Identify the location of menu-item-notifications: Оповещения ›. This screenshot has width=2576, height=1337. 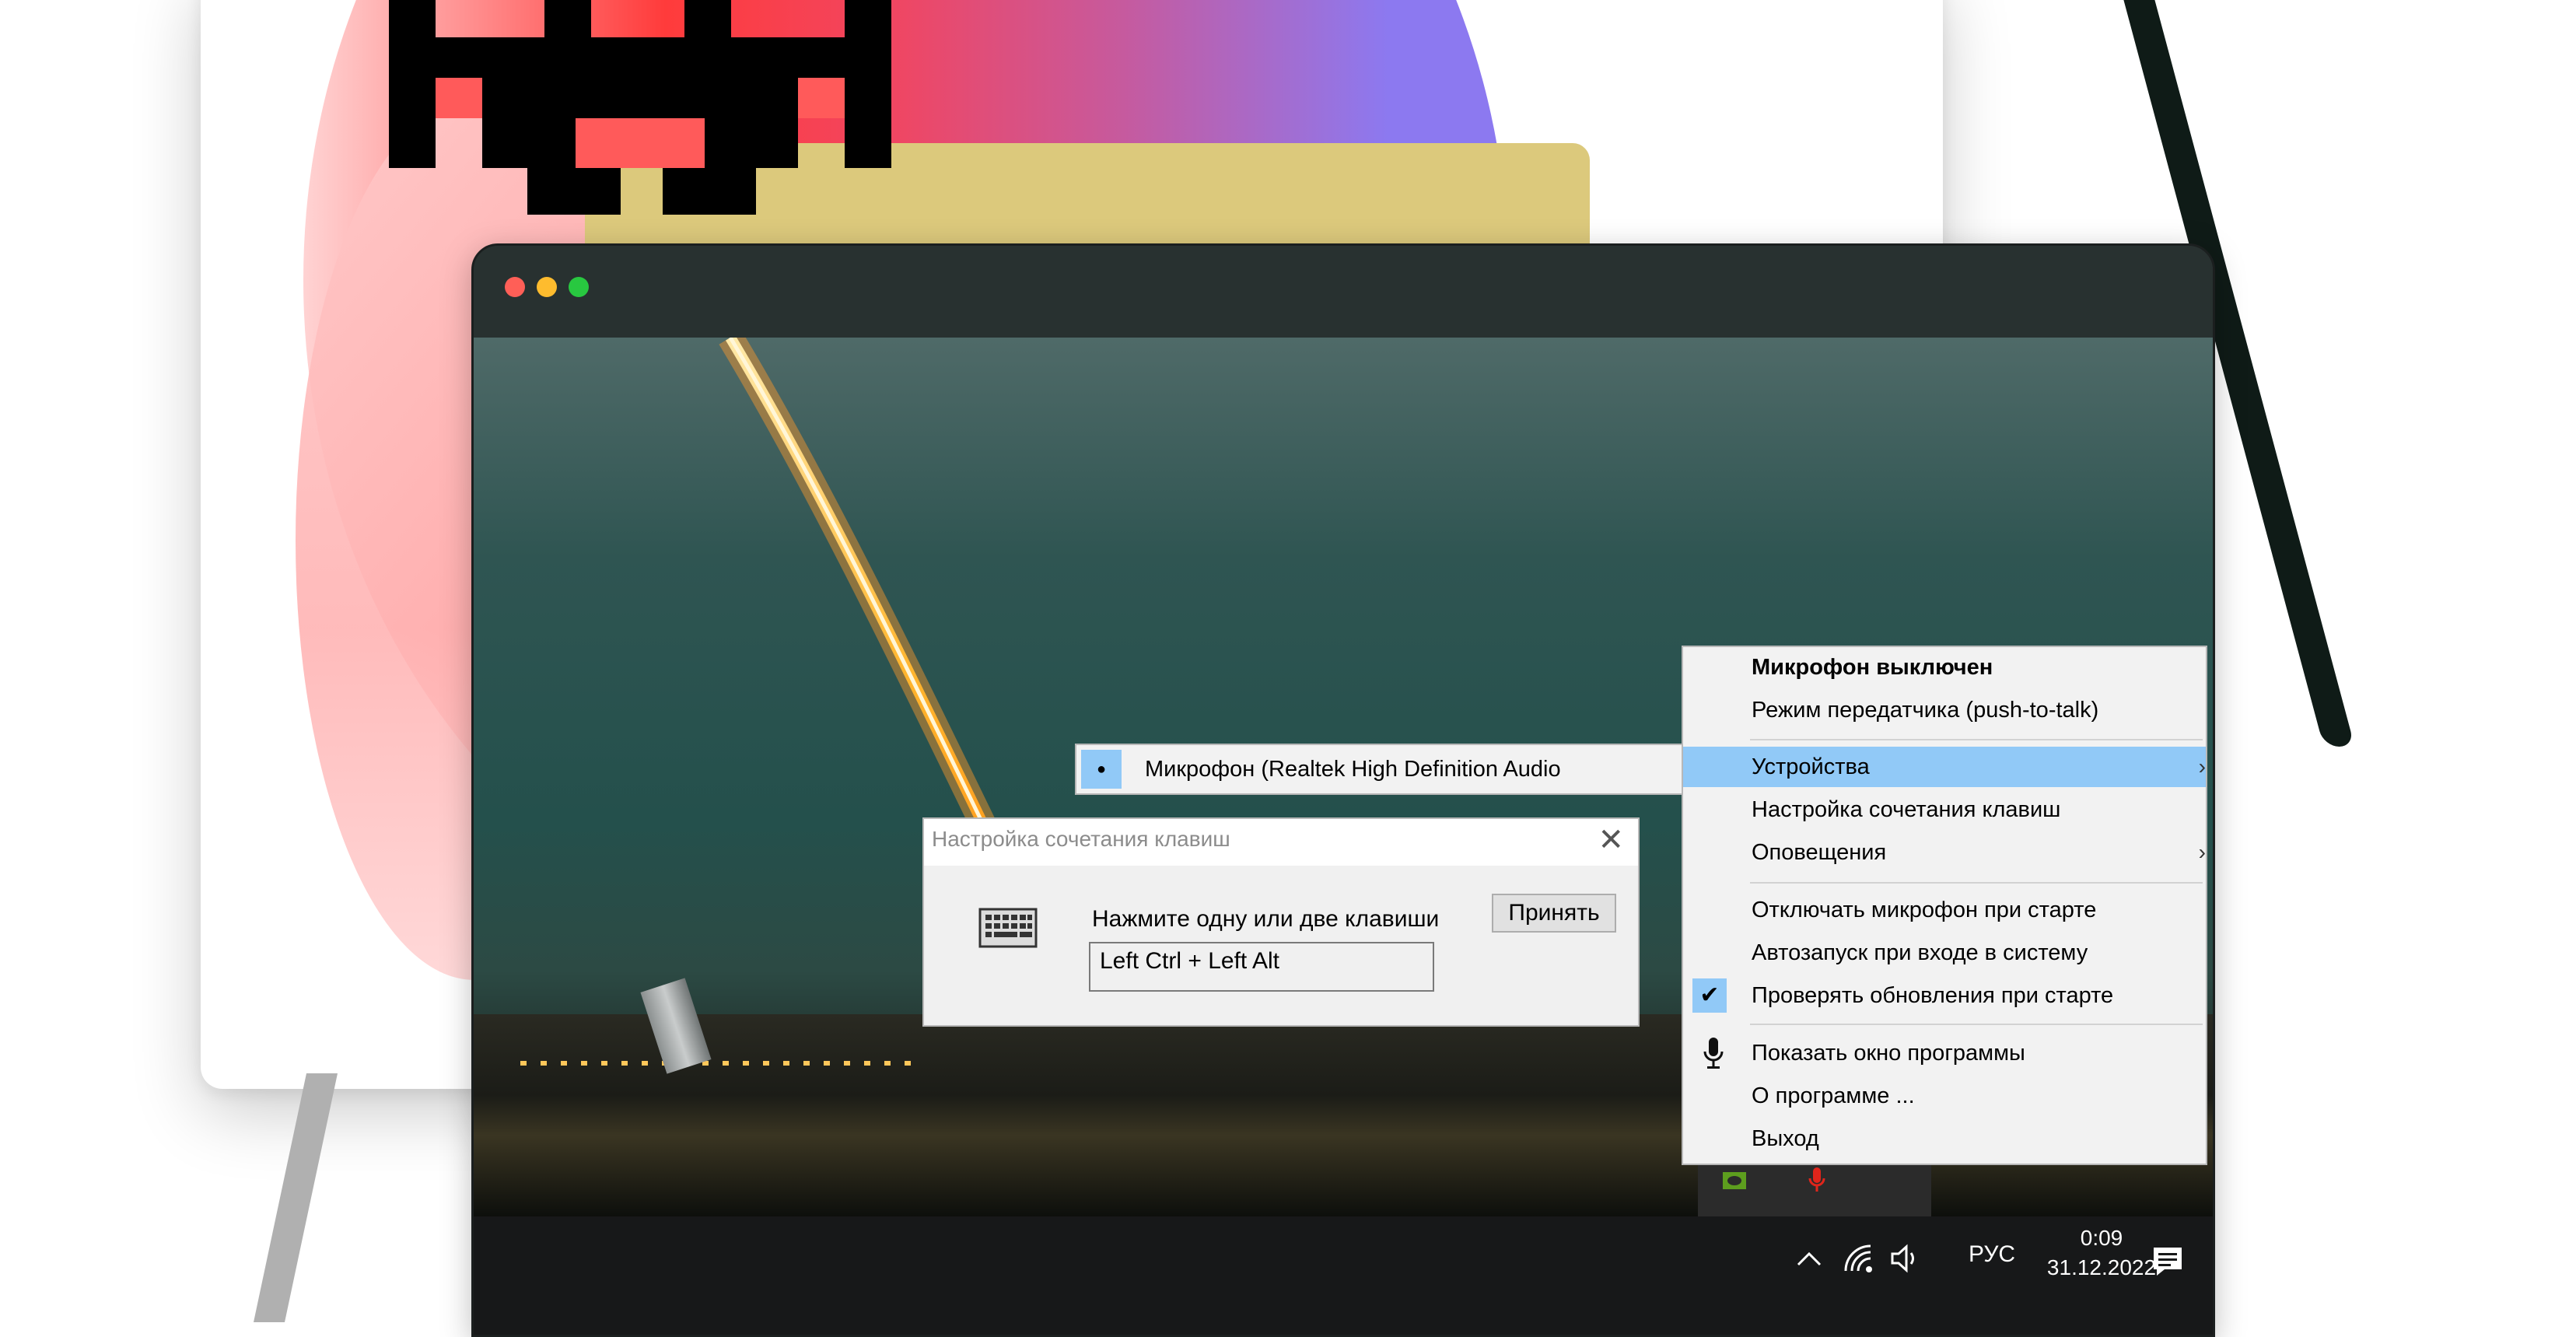
(1945, 853).